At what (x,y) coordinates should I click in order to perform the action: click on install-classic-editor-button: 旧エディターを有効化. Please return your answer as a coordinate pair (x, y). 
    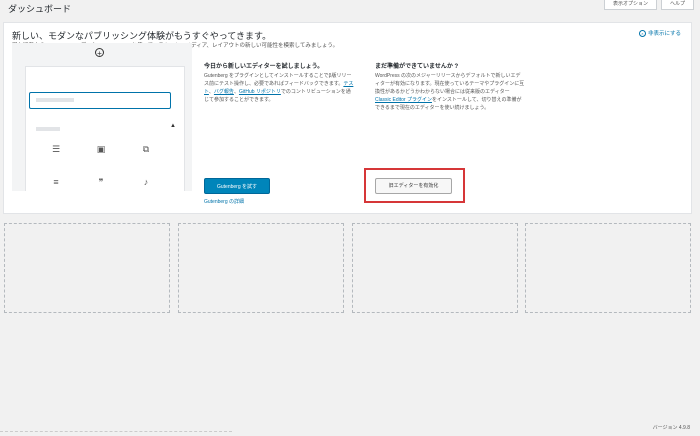
    Looking at the image, I should click on (413, 186).